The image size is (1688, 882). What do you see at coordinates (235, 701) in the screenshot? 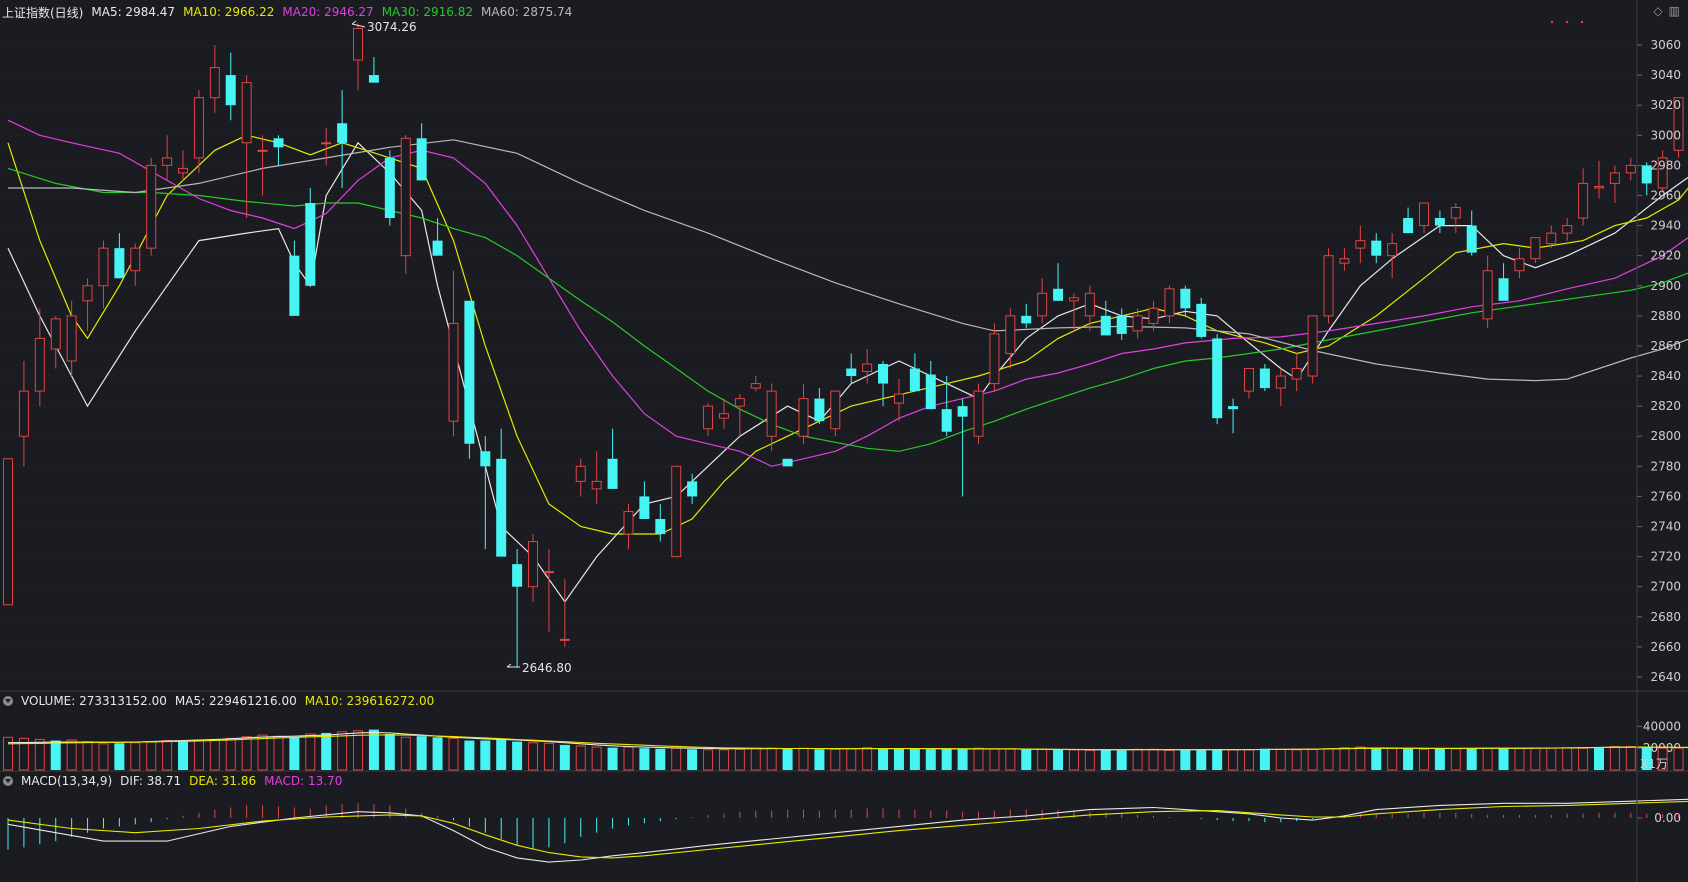
I see `volume-ma5: MA5: 229461216.00` at bounding box center [235, 701].